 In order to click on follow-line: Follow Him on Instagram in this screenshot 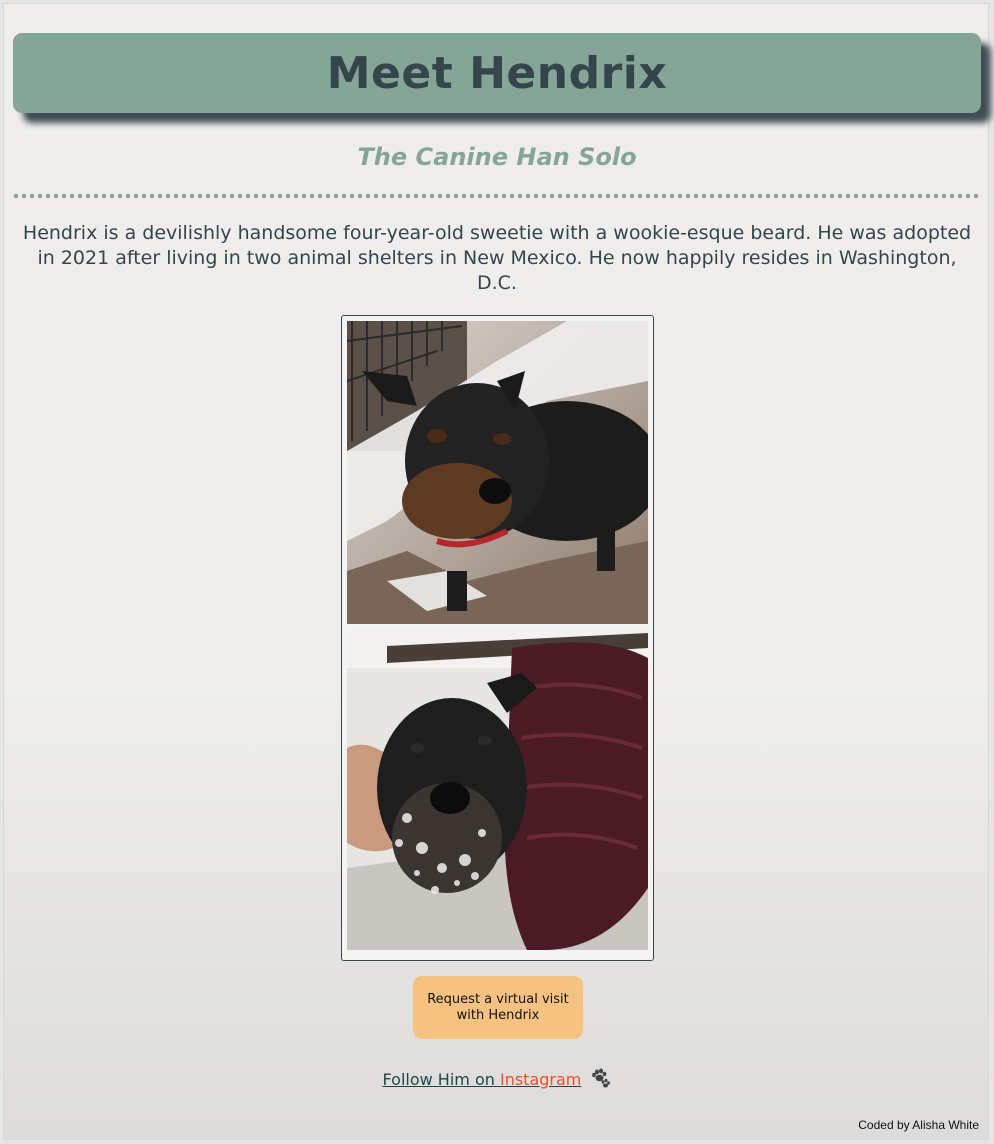, I will do `click(497, 1078)`.